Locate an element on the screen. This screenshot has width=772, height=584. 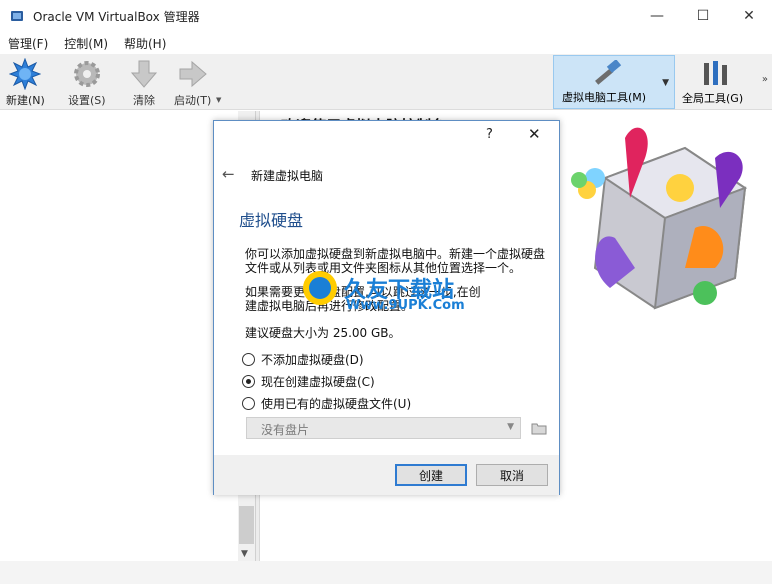
title-bar: Oracle VM VirtualBox 管理器 — ☐ ✕ is located at coordinates (386, 16).